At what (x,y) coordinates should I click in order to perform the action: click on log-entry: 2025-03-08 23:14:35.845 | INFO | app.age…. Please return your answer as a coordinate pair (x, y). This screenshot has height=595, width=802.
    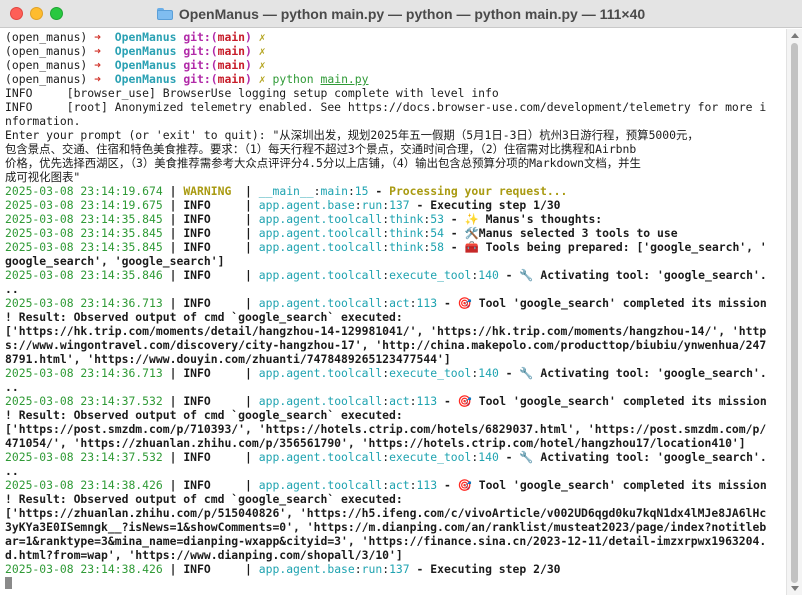
    Looking at the image, I should click on (395, 233).